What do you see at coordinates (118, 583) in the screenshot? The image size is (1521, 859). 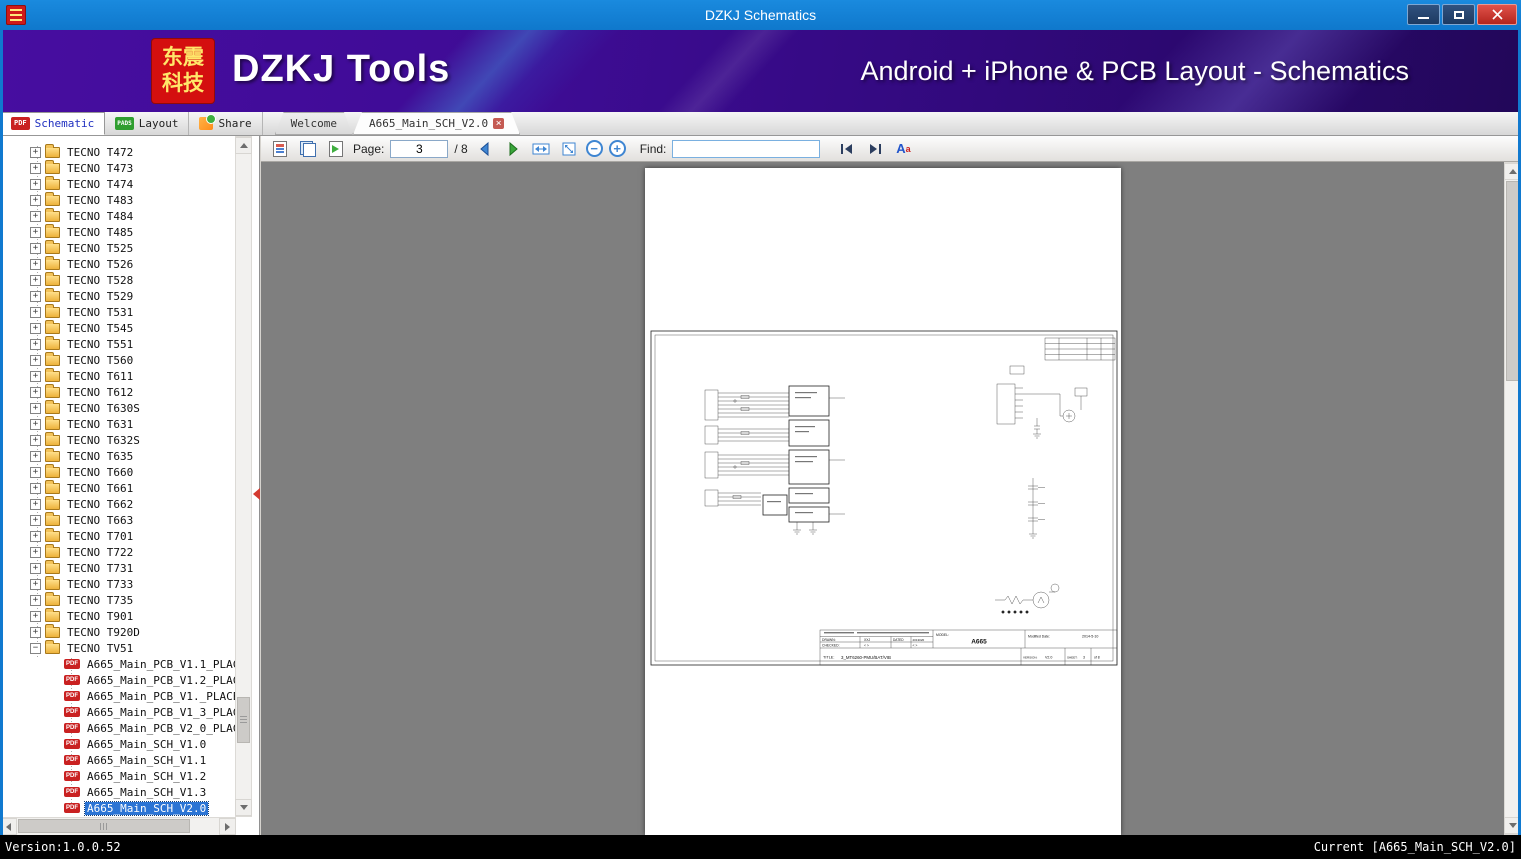 I see `tree-folder-row: + TECNO T733` at bounding box center [118, 583].